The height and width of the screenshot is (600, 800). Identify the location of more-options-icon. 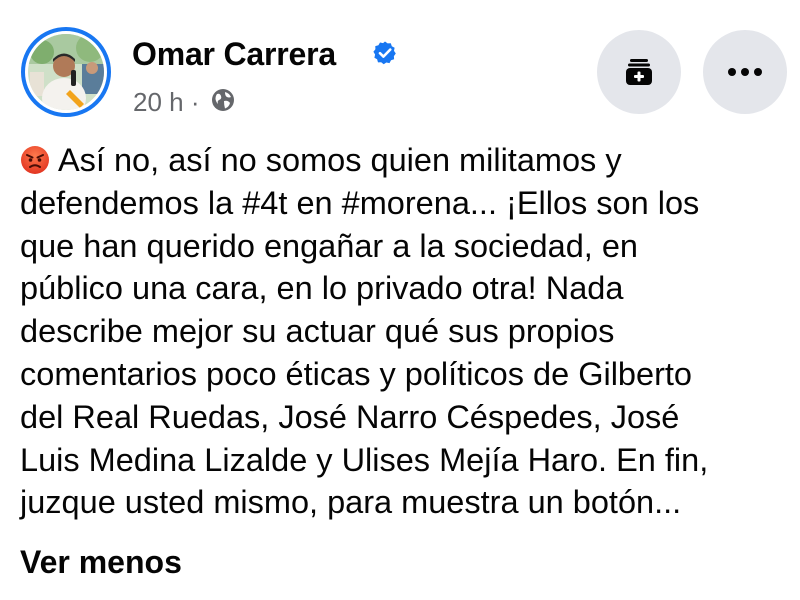
(745, 72).